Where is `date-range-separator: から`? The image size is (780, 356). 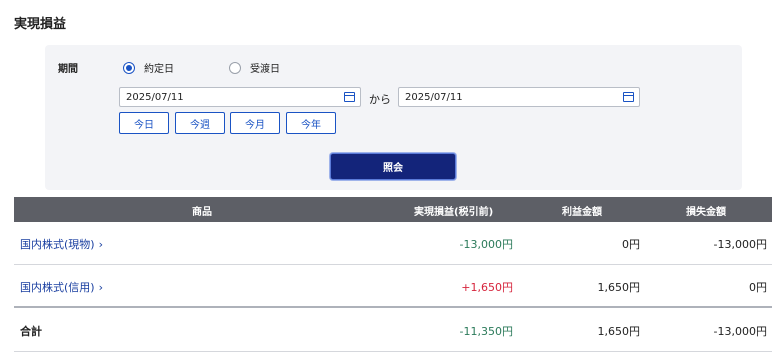
date-range-separator: から is located at coordinates (380, 99).